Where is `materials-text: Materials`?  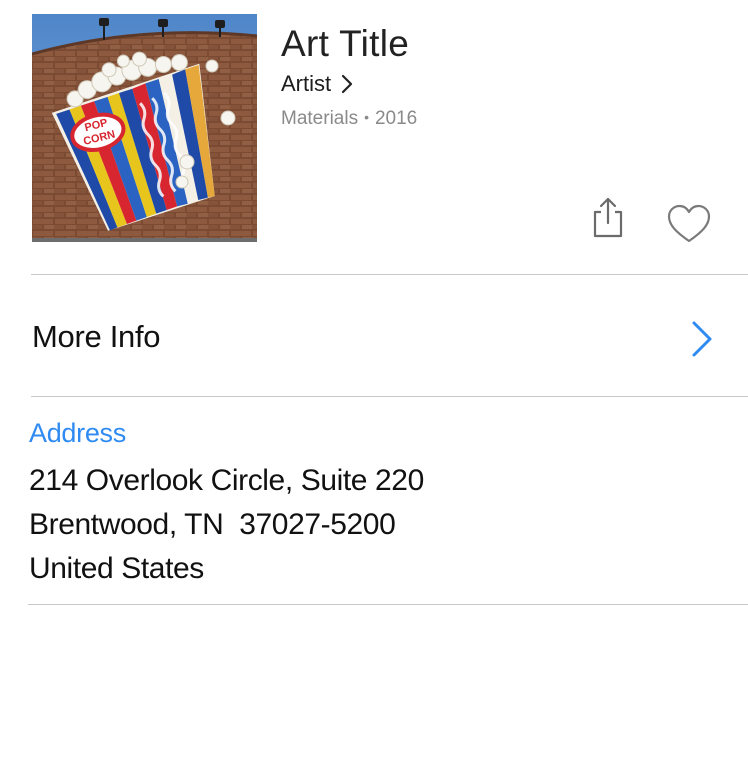
materials-text: Materials is located at coordinates (320, 118).